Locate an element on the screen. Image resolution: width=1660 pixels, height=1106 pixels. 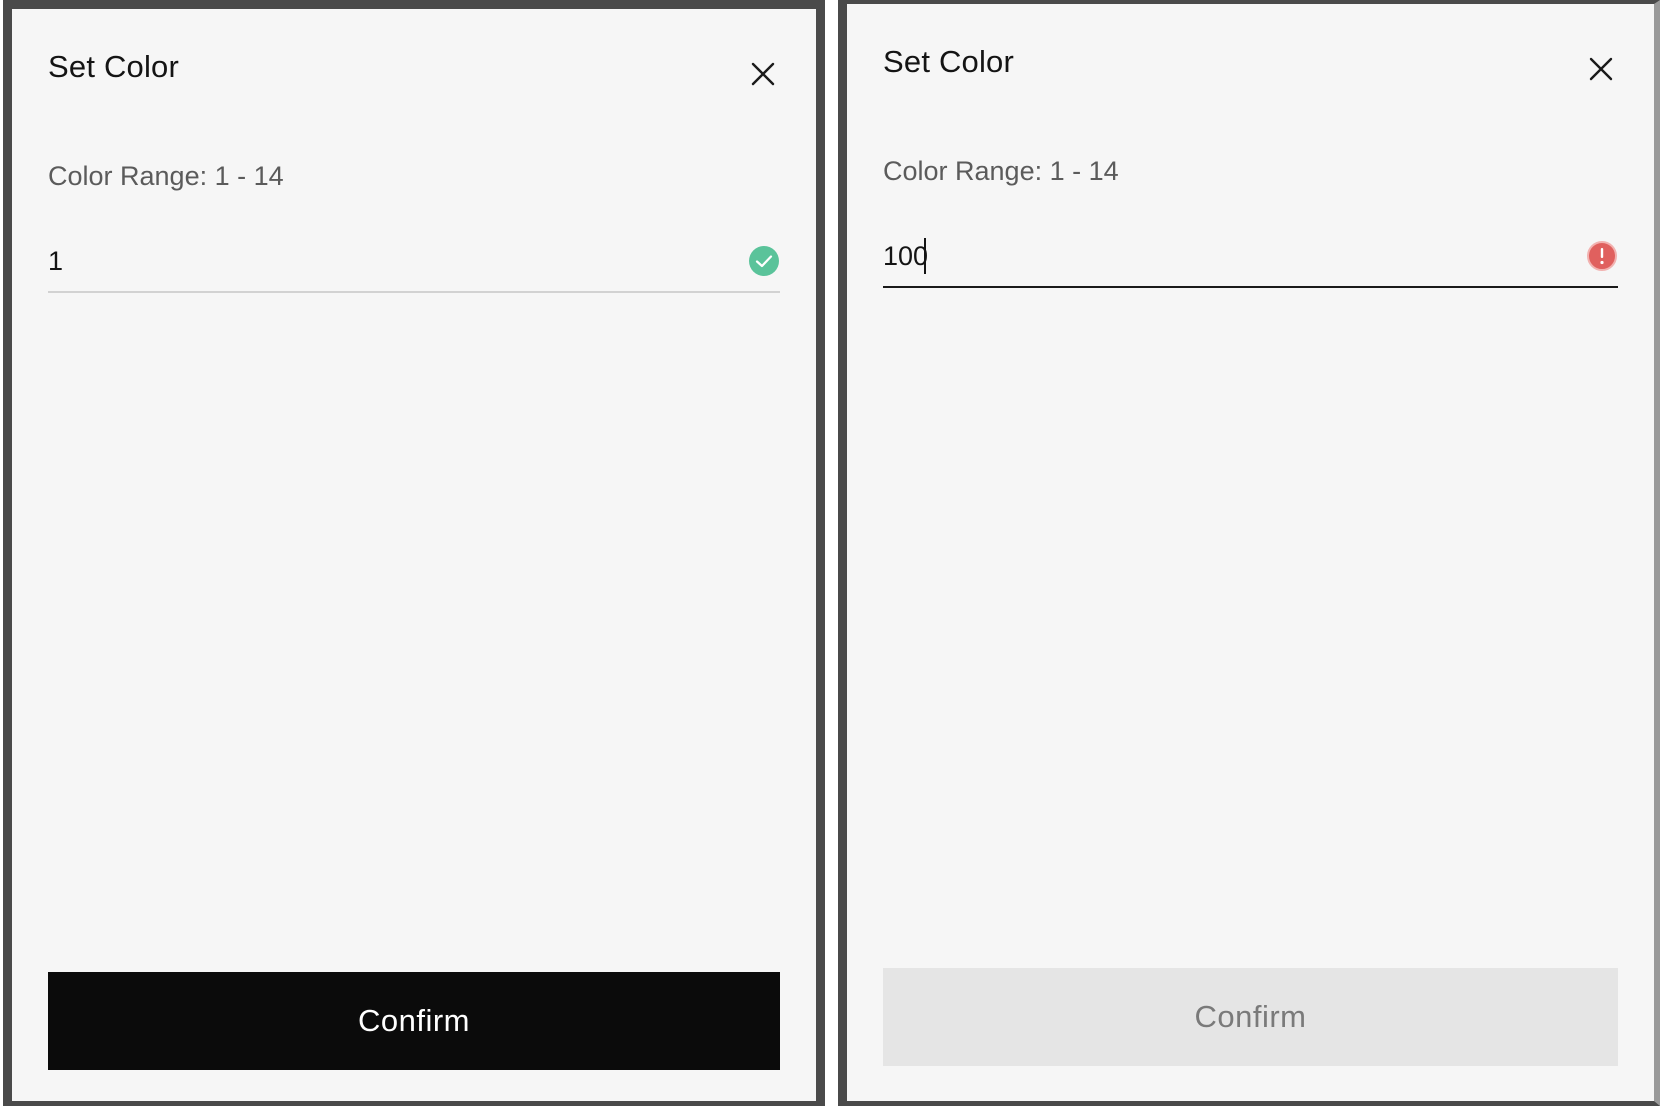
text-caret is located at coordinates (925, 256).